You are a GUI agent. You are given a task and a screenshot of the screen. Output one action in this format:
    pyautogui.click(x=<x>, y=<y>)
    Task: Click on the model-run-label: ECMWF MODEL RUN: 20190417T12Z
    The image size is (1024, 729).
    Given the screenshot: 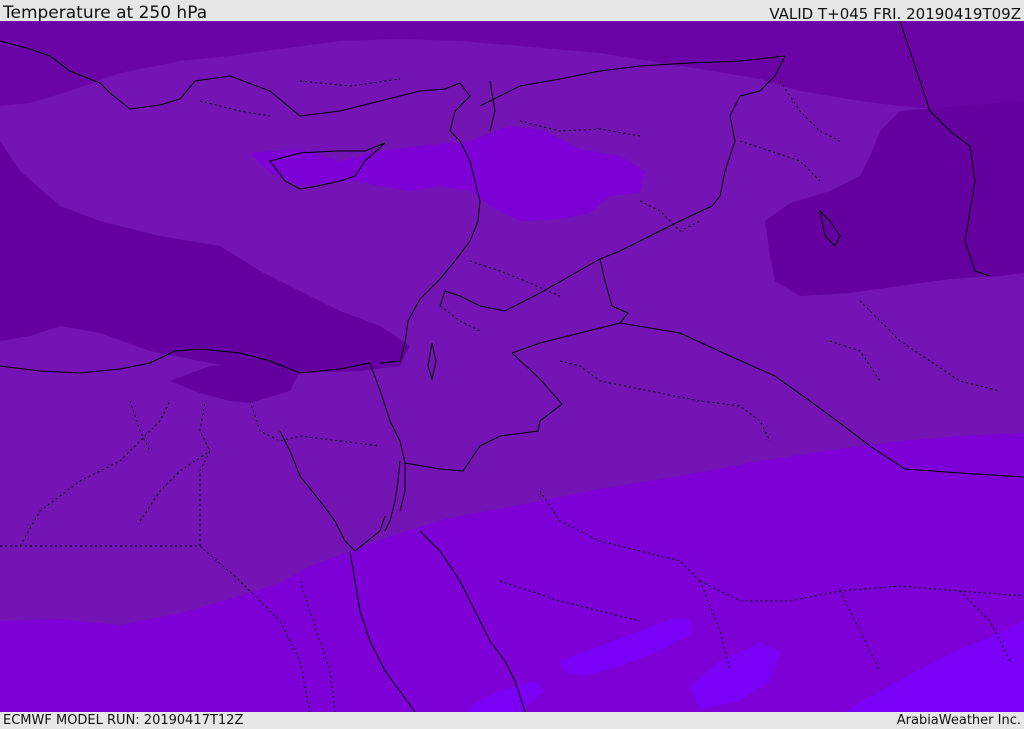 What is the action you would take?
    pyautogui.click(x=123, y=720)
    